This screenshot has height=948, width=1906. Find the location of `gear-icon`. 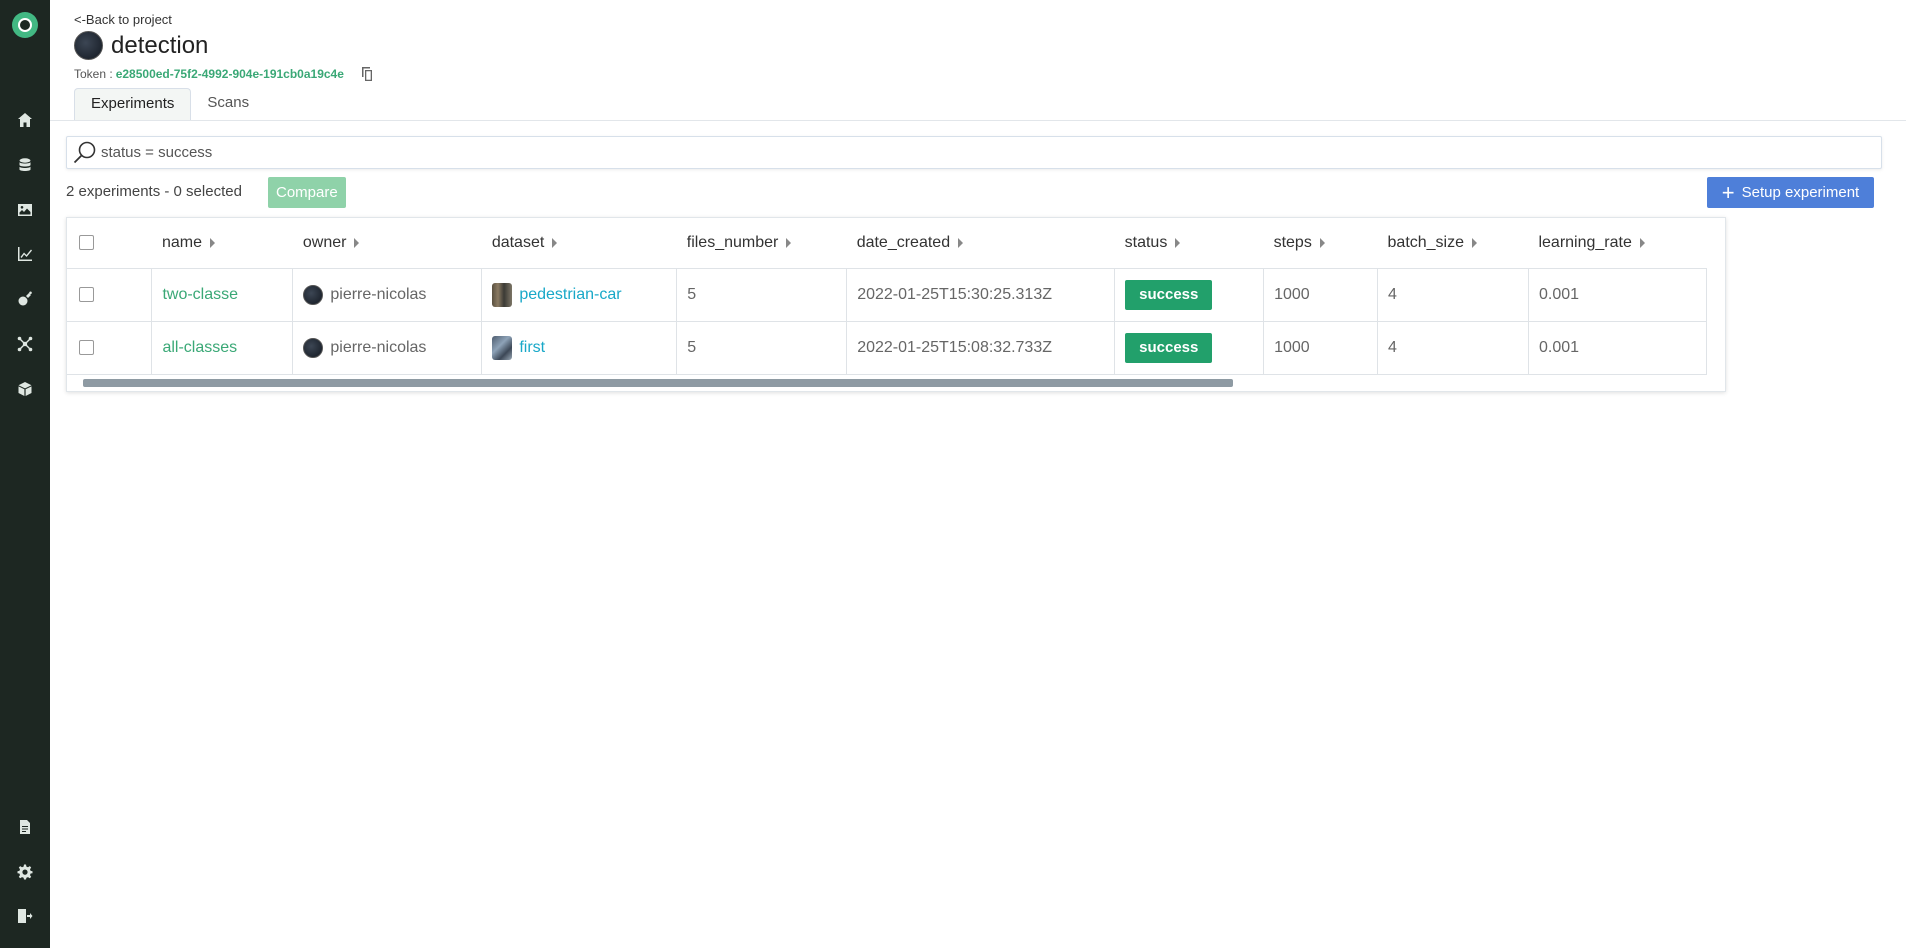

gear-icon is located at coordinates (25, 872).